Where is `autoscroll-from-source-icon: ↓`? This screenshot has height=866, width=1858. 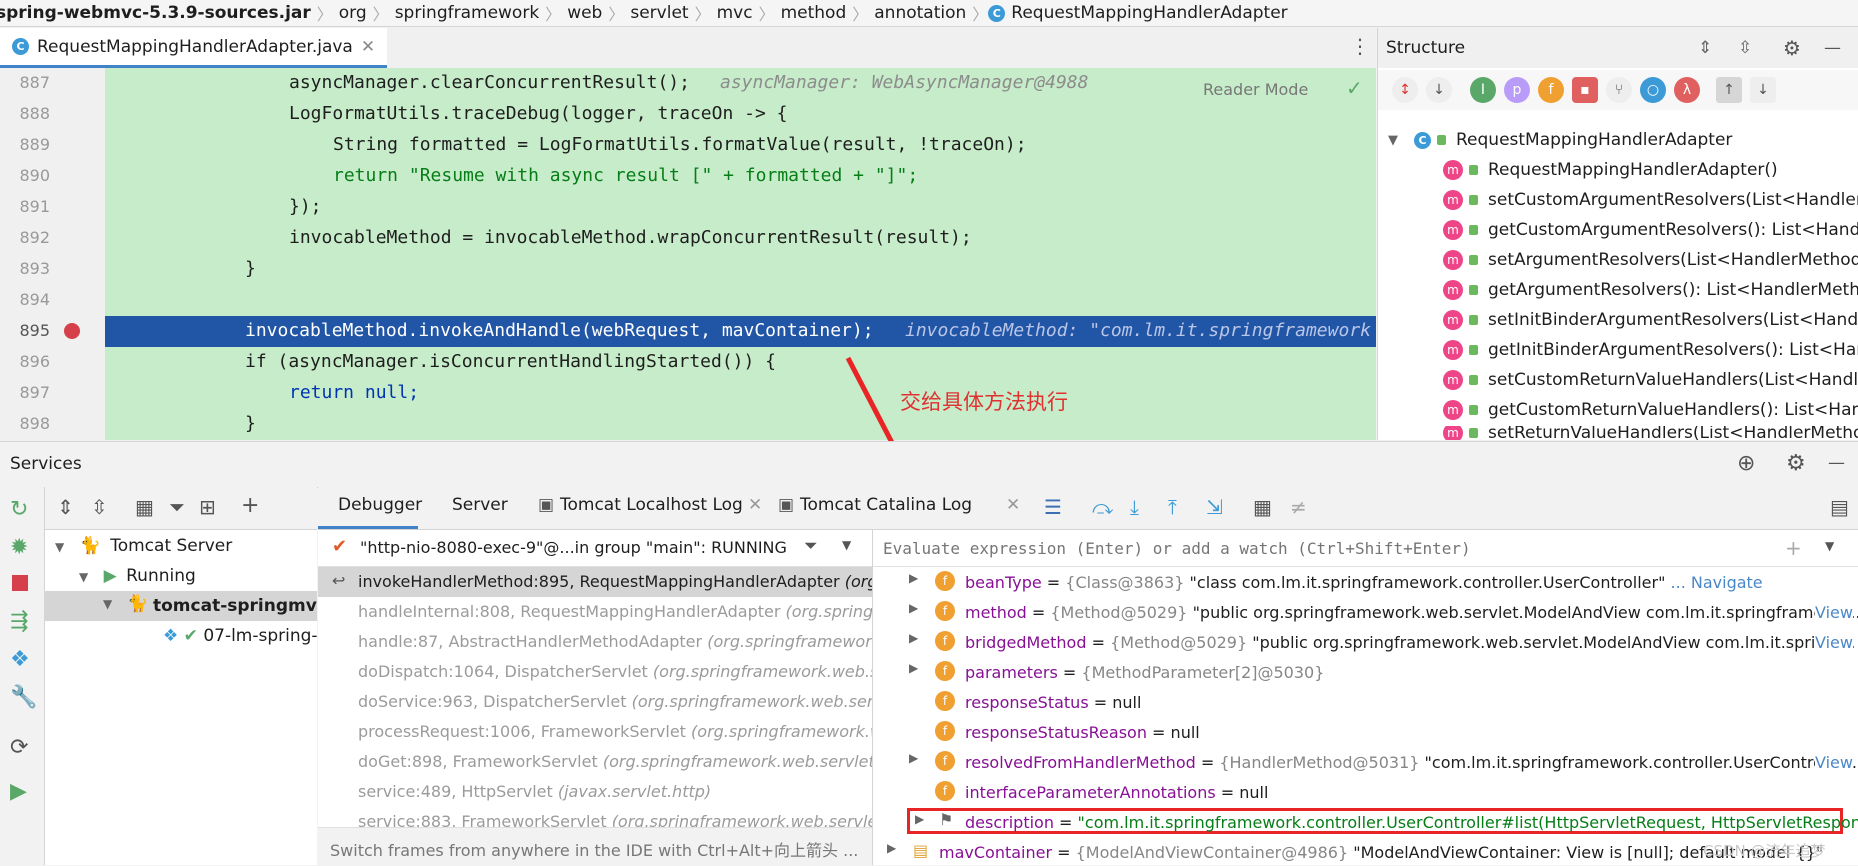 autoscroll-from-source-icon: ↓ is located at coordinates (1763, 90).